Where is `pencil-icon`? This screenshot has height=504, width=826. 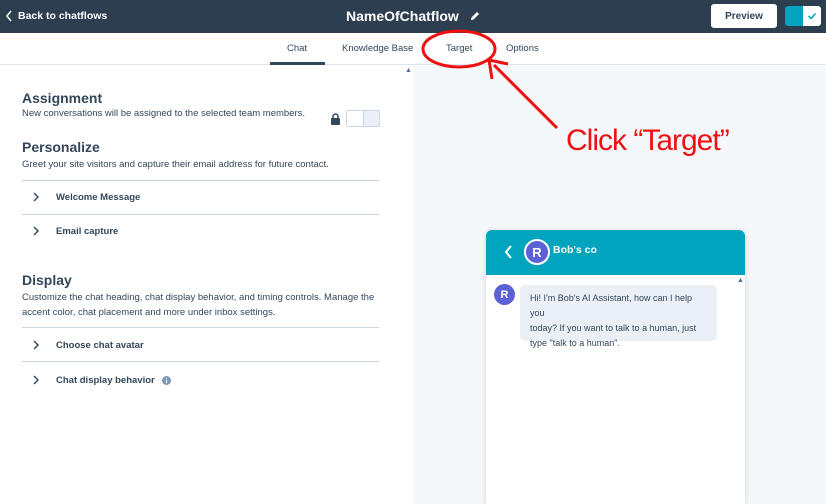
pencil-icon is located at coordinates (475, 16).